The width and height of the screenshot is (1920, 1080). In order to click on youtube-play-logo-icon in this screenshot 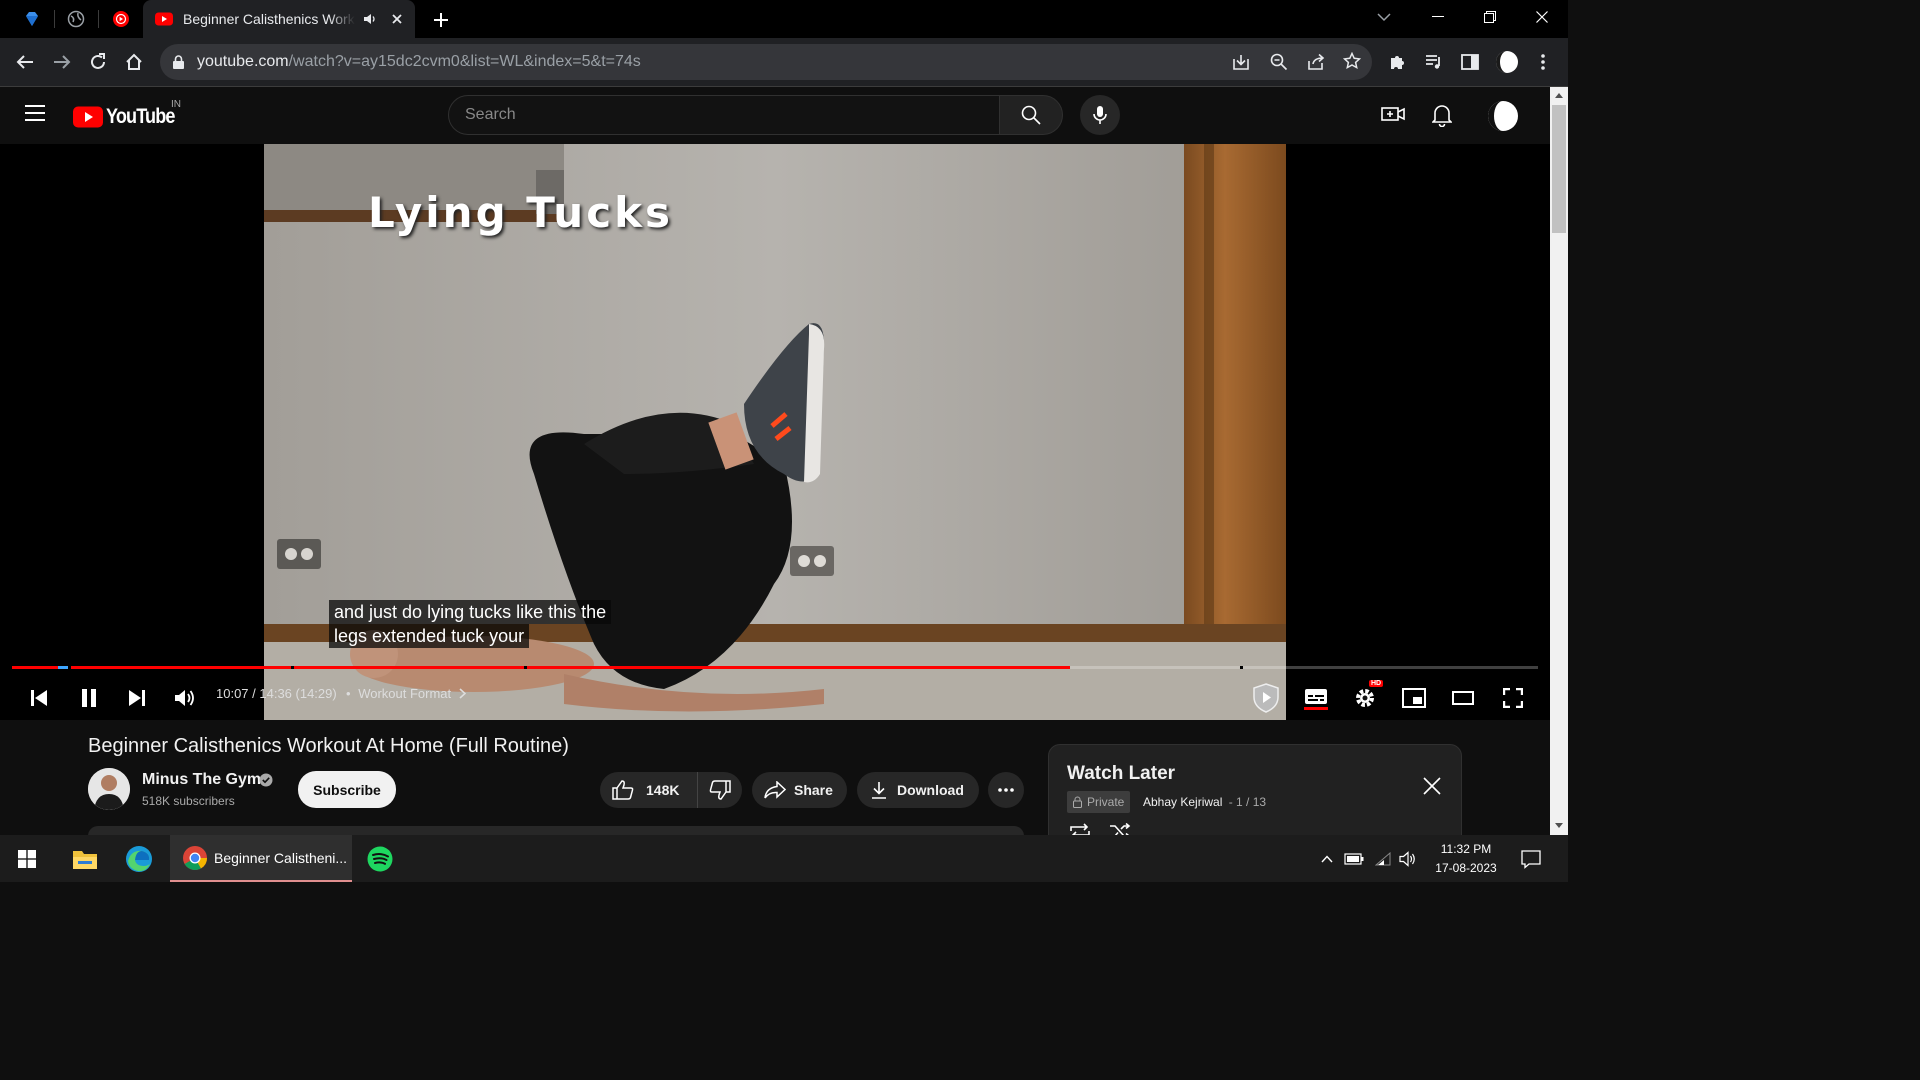, I will do `click(88, 117)`.